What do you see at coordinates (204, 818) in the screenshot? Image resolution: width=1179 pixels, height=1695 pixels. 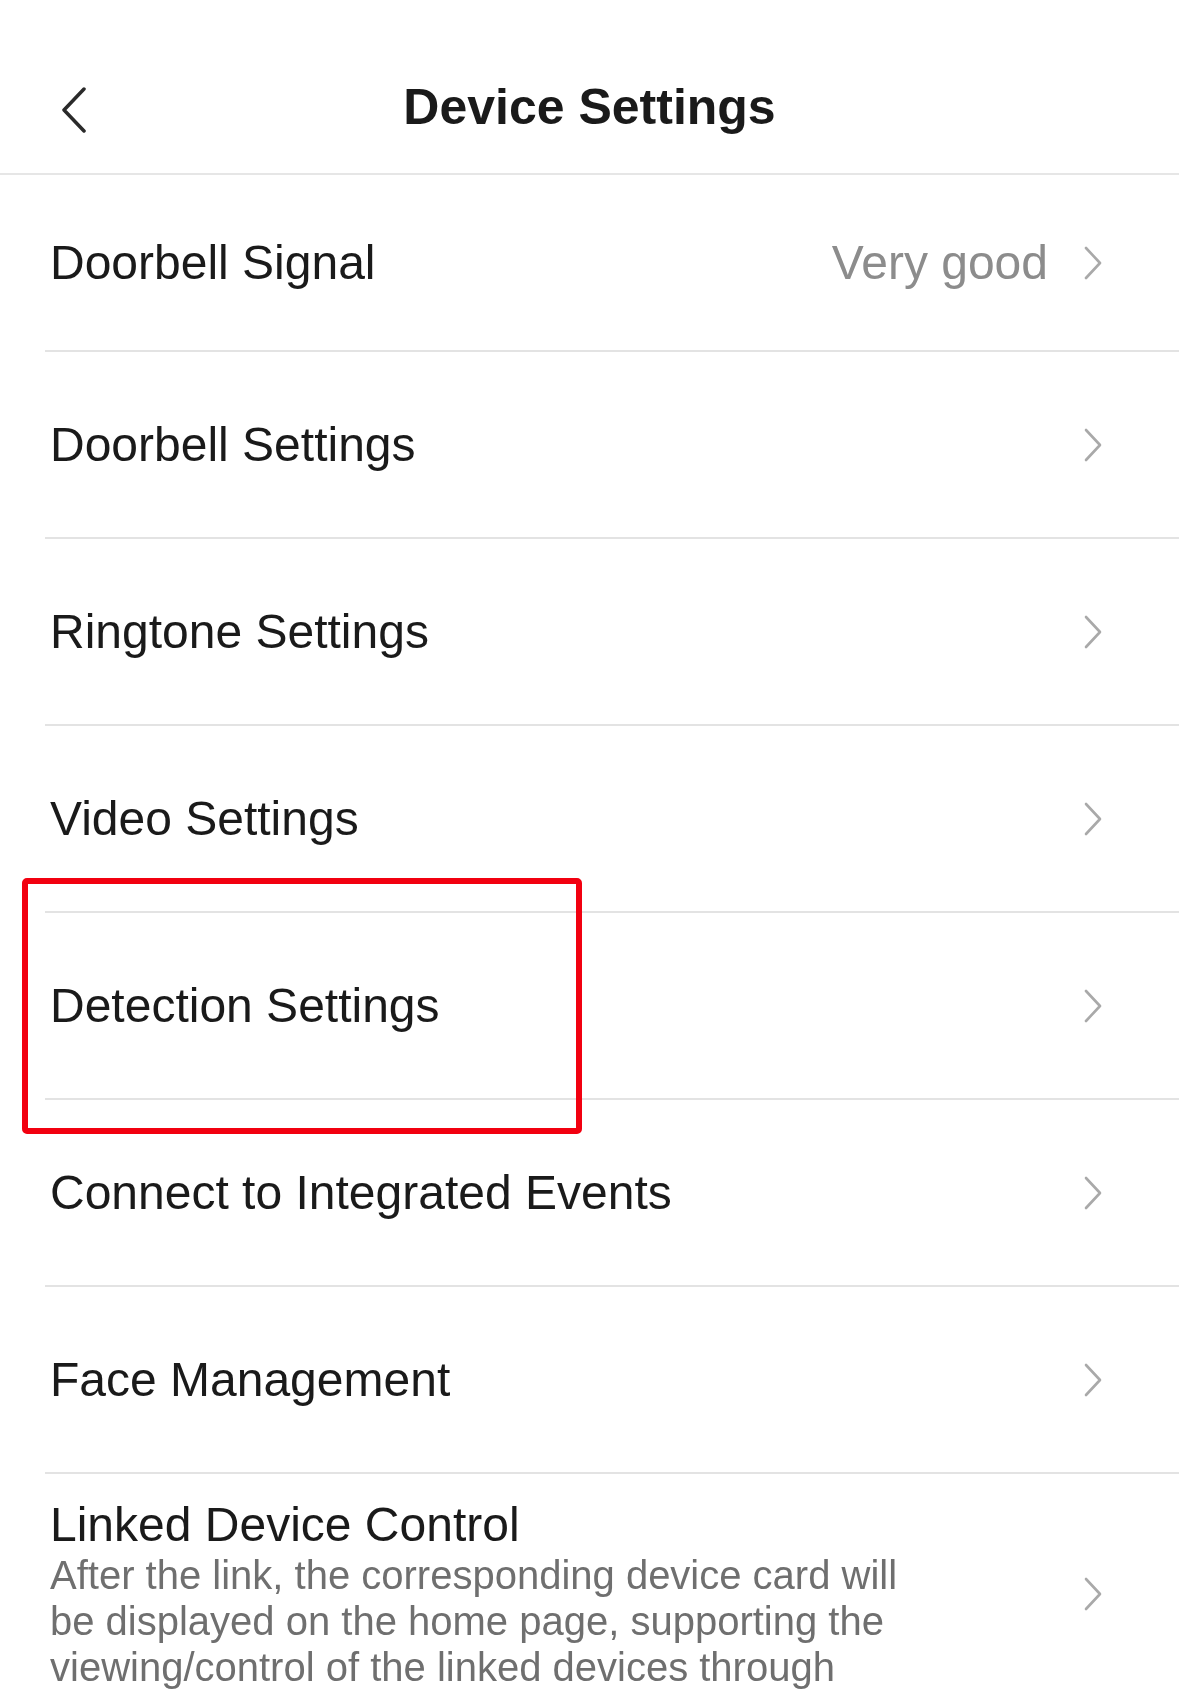 I see `row-label: Video Settings` at bounding box center [204, 818].